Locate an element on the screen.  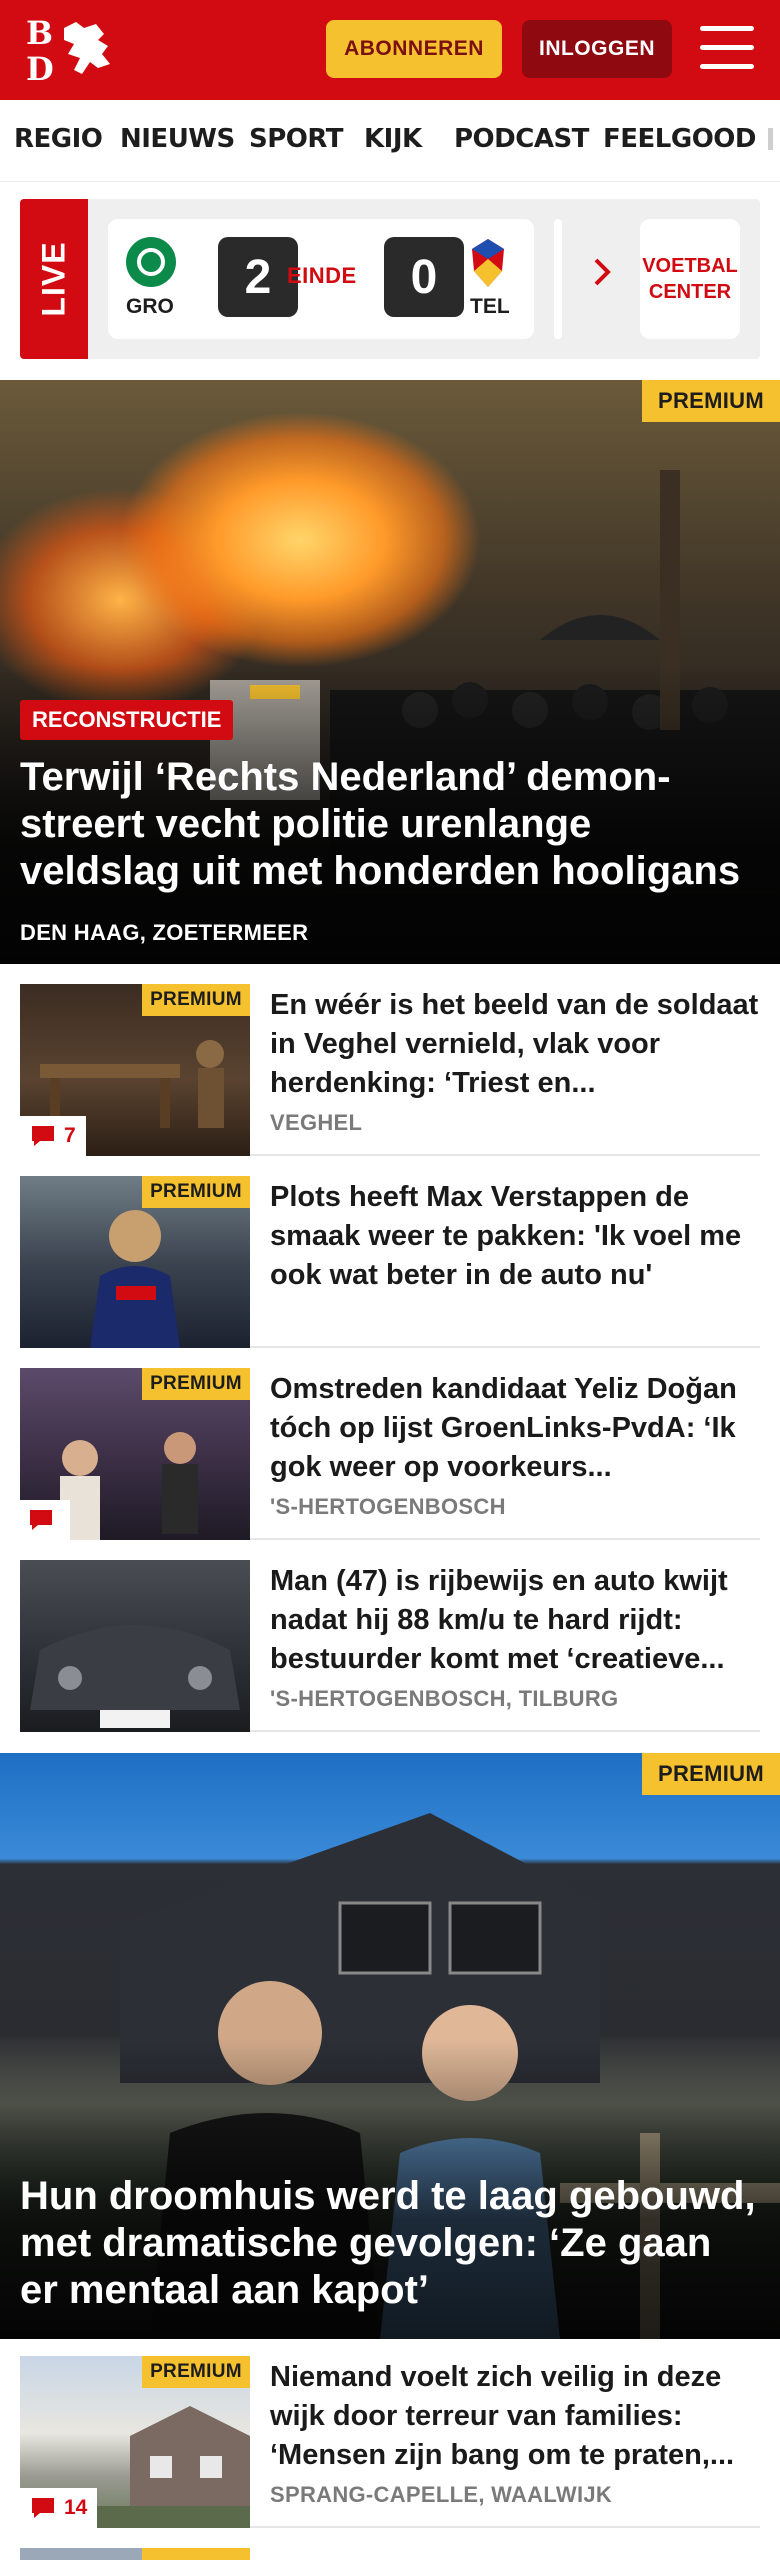
article-location: VEGHEL is located at coordinates (316, 1122).